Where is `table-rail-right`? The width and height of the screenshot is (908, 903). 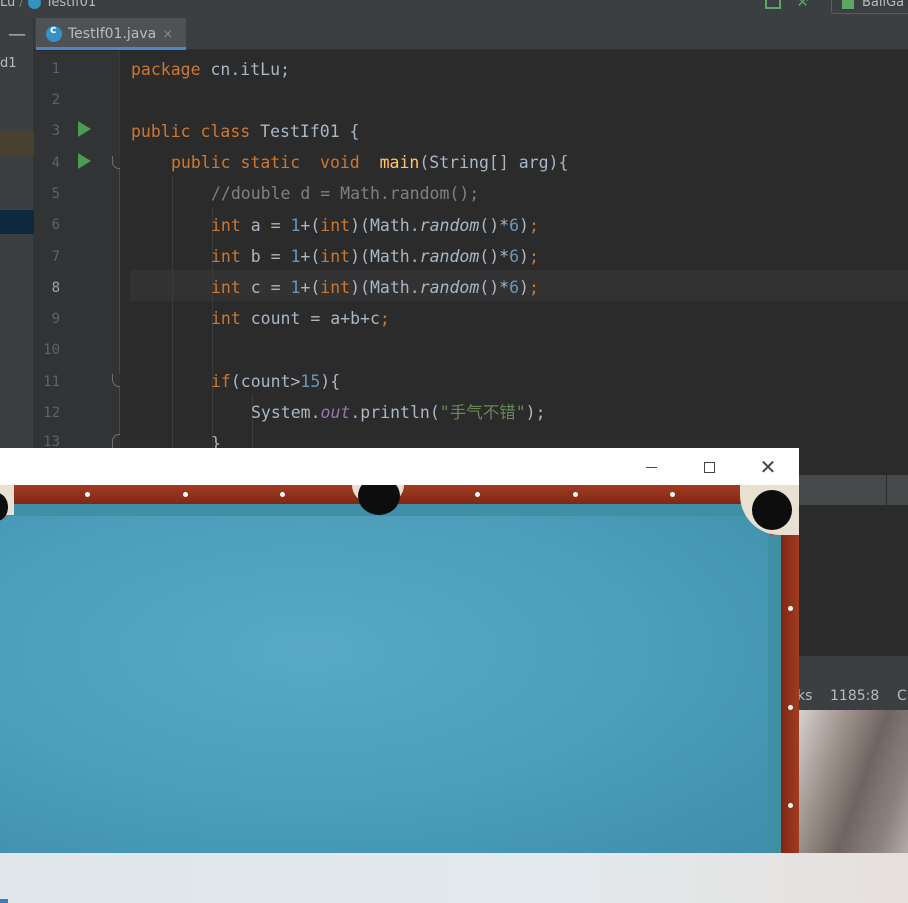 table-rail-right is located at coordinates (789, 669).